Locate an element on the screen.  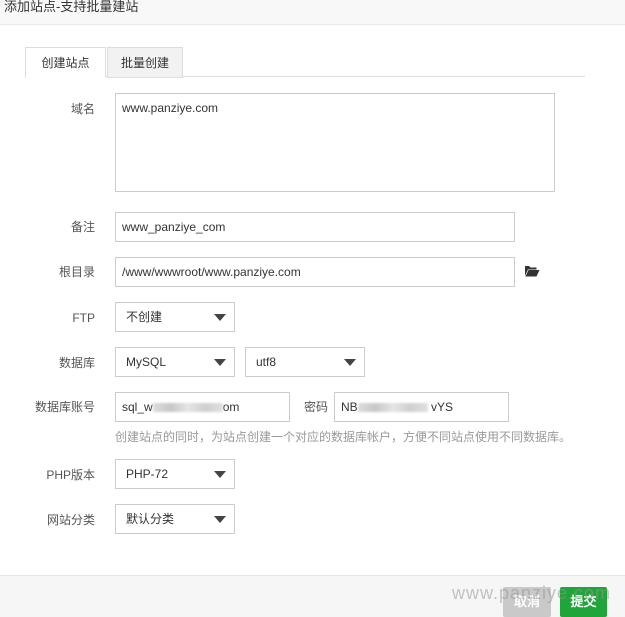
db-username-input: sql_w om is located at coordinates (202, 407).